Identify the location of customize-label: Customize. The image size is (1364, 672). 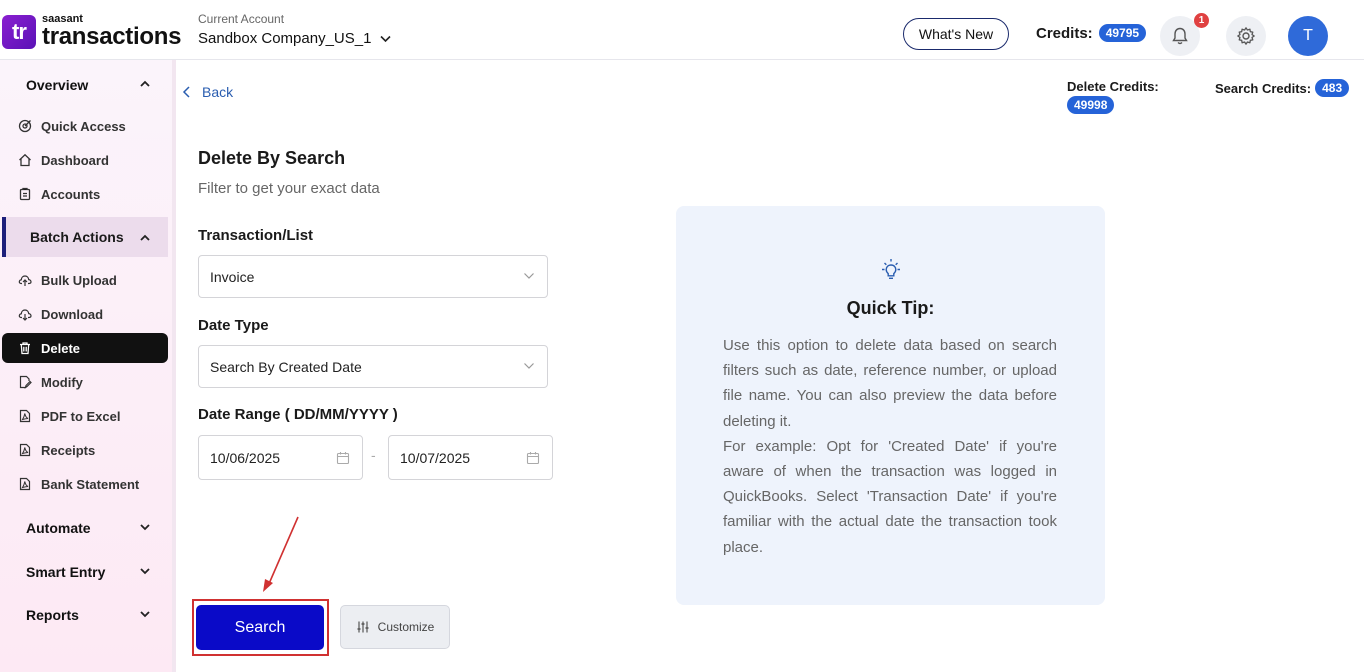
(406, 627).